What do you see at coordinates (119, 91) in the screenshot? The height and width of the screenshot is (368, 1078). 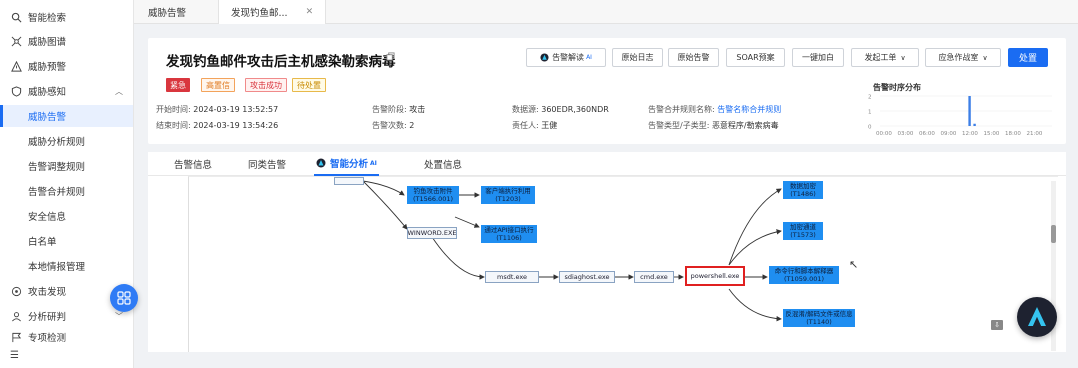 I see `chevron-up-icon: ︿` at bounding box center [119, 91].